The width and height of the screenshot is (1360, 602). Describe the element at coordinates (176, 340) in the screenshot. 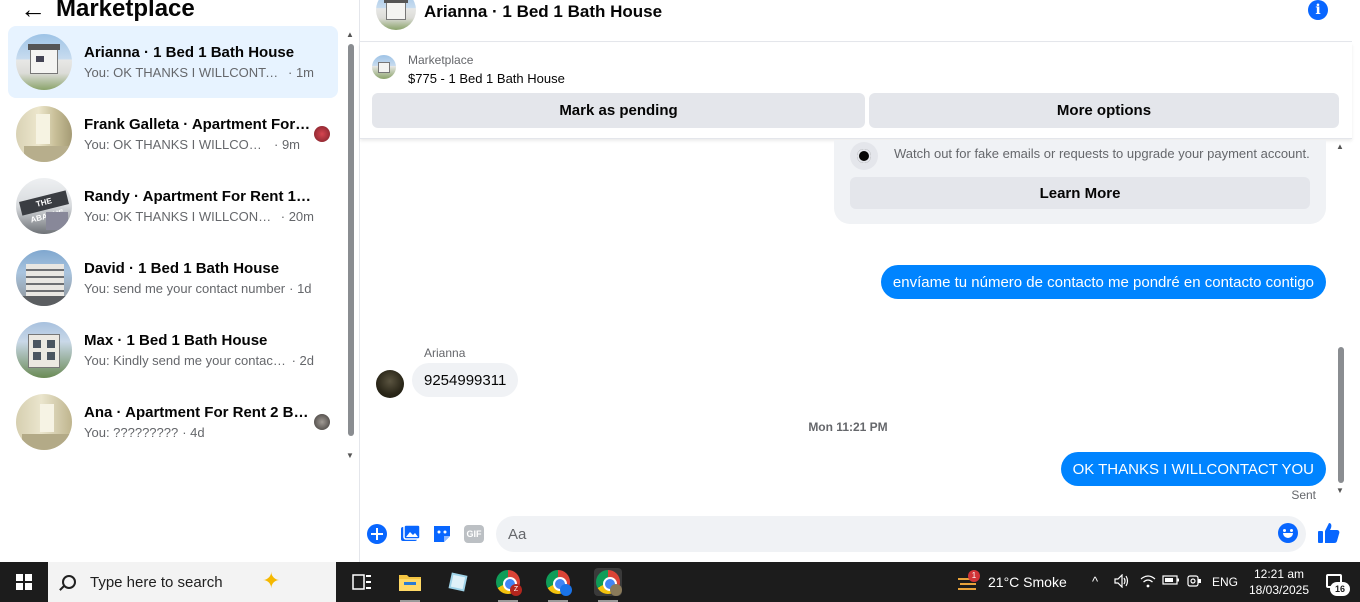

I see `conversation-name: Max · 1 Bed 1 Bath House` at that location.